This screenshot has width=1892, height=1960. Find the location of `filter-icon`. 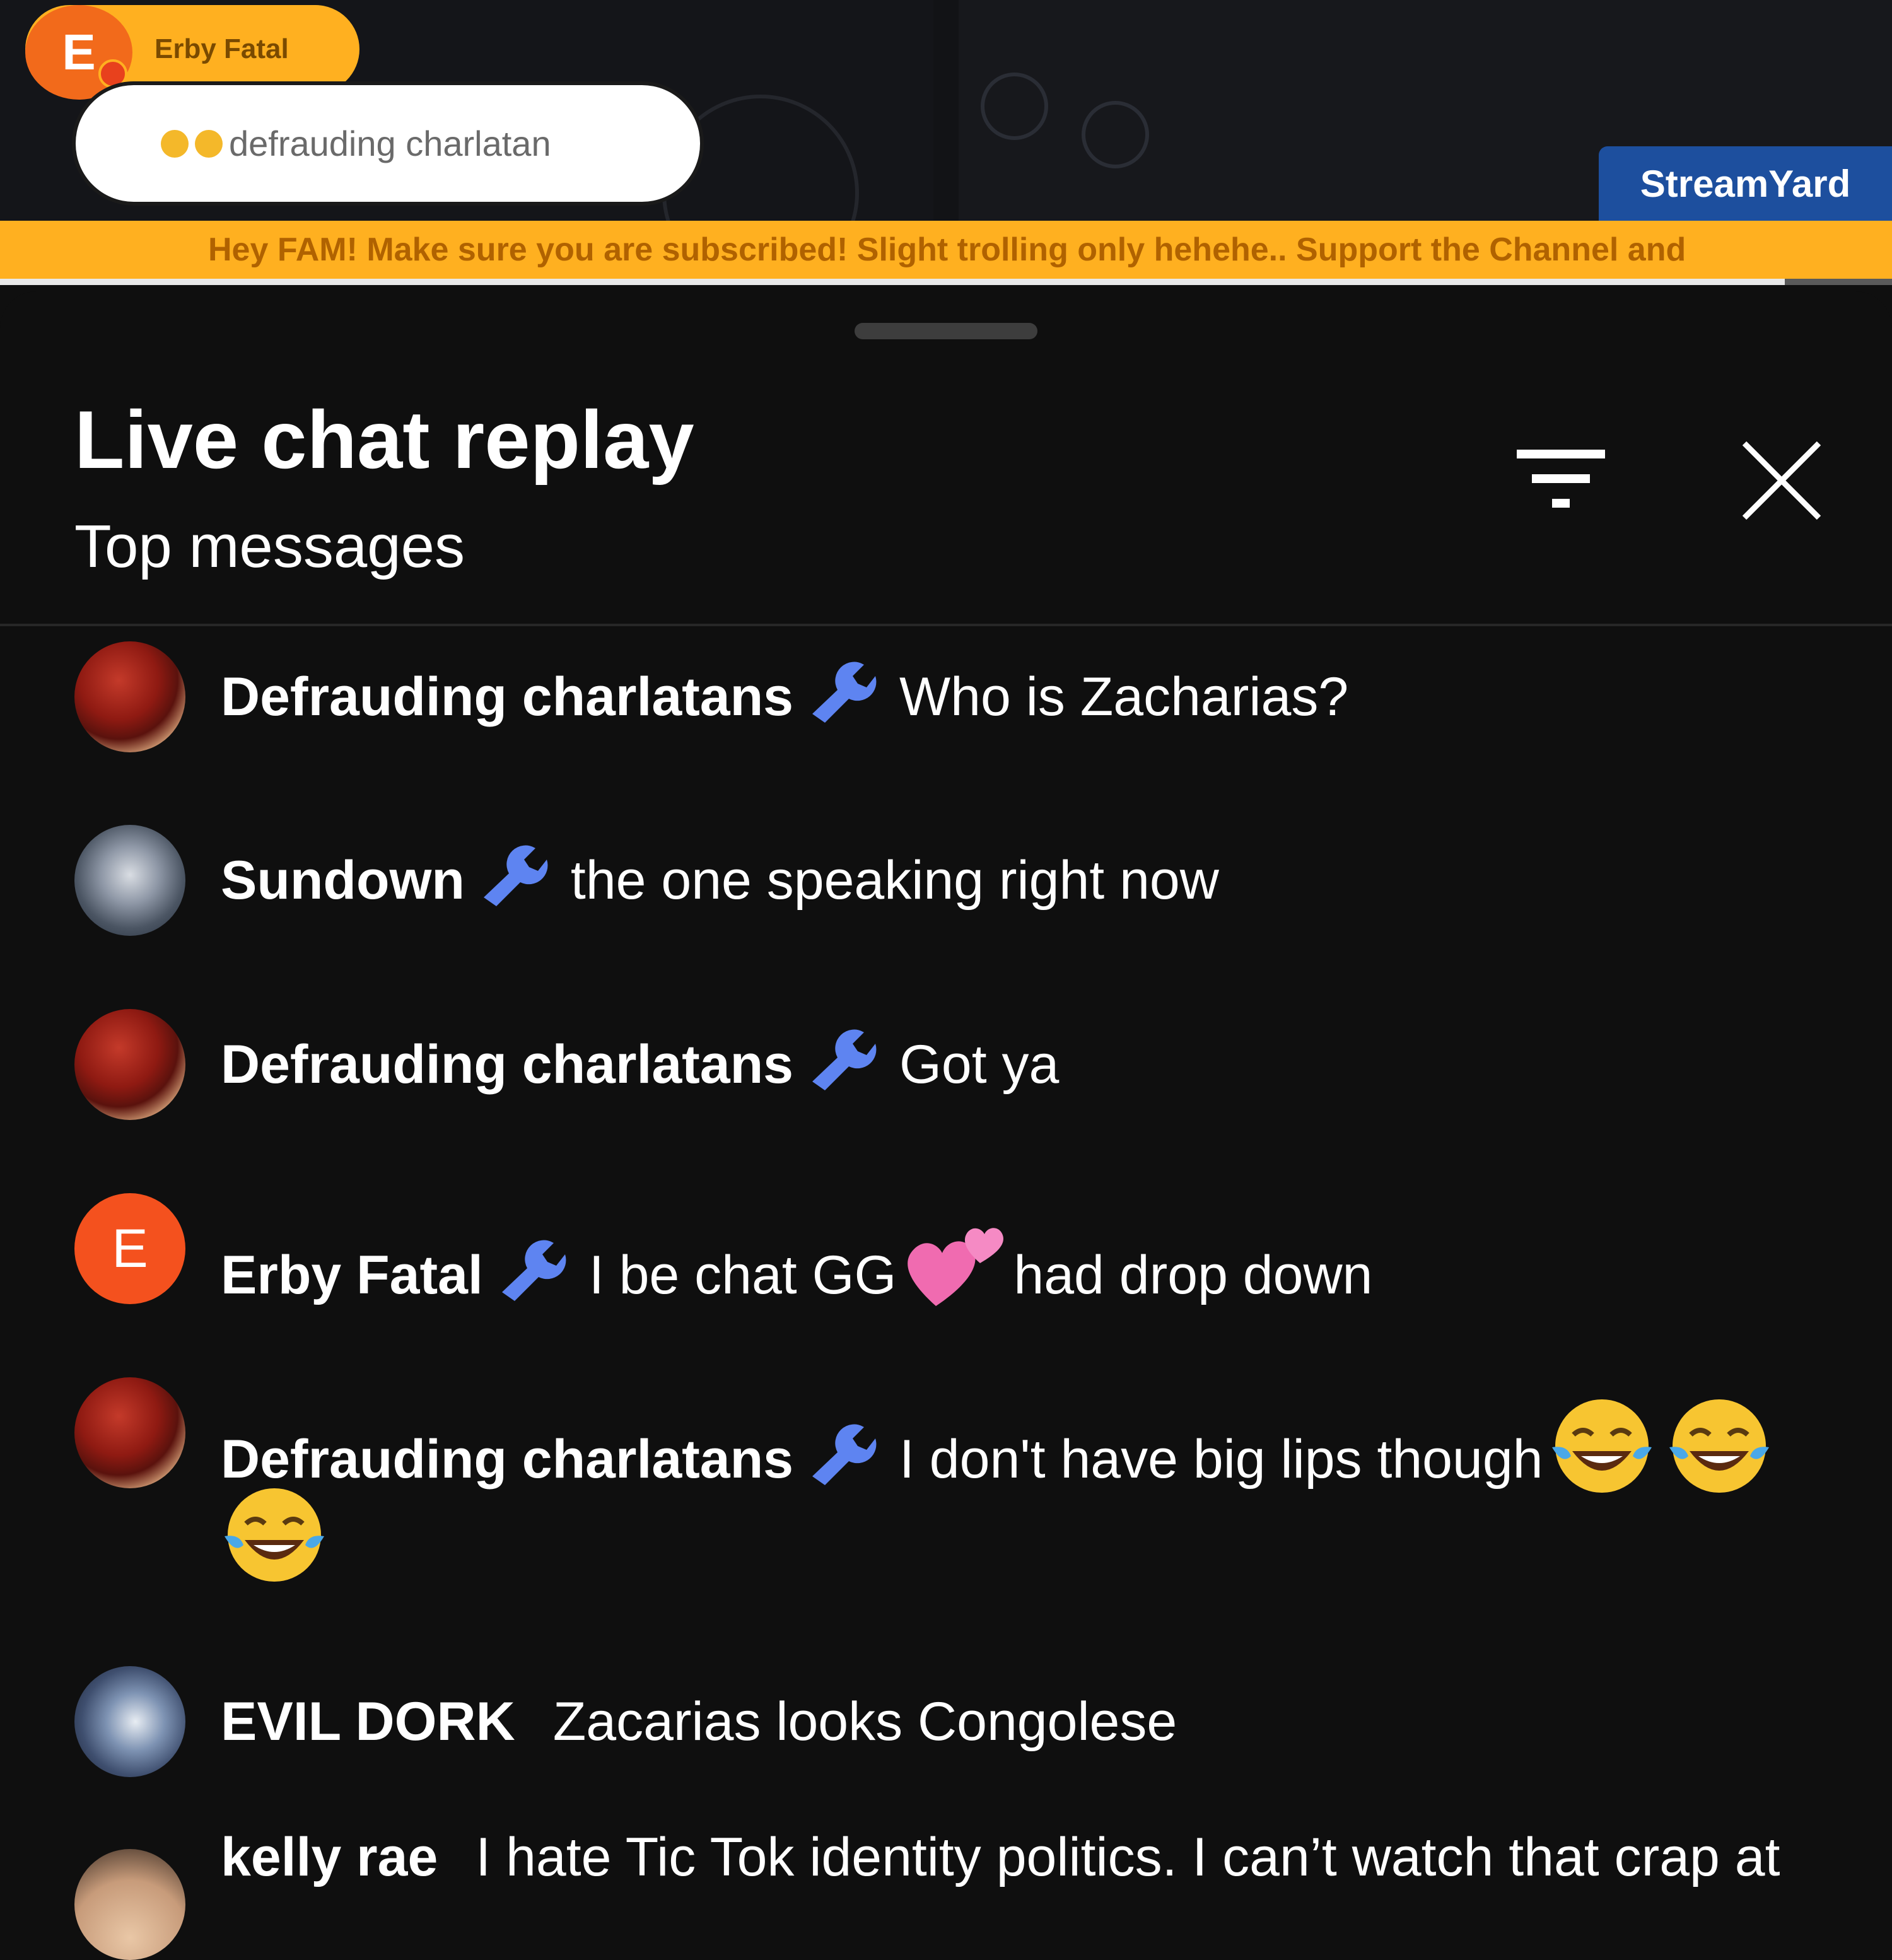

filter-icon is located at coordinates (1561, 479).